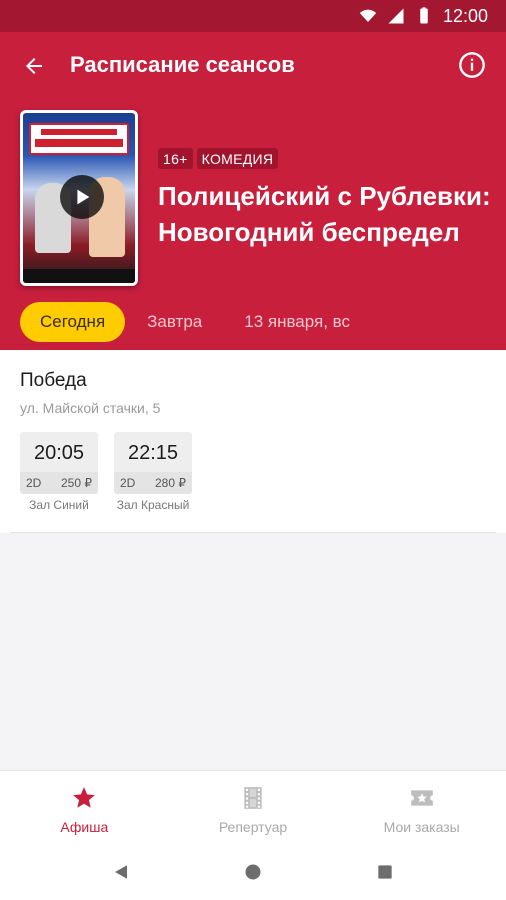 This screenshot has width=506, height=900. Describe the element at coordinates (170, 483) in the screenshot. I see `session-price: 280 ₽` at that location.